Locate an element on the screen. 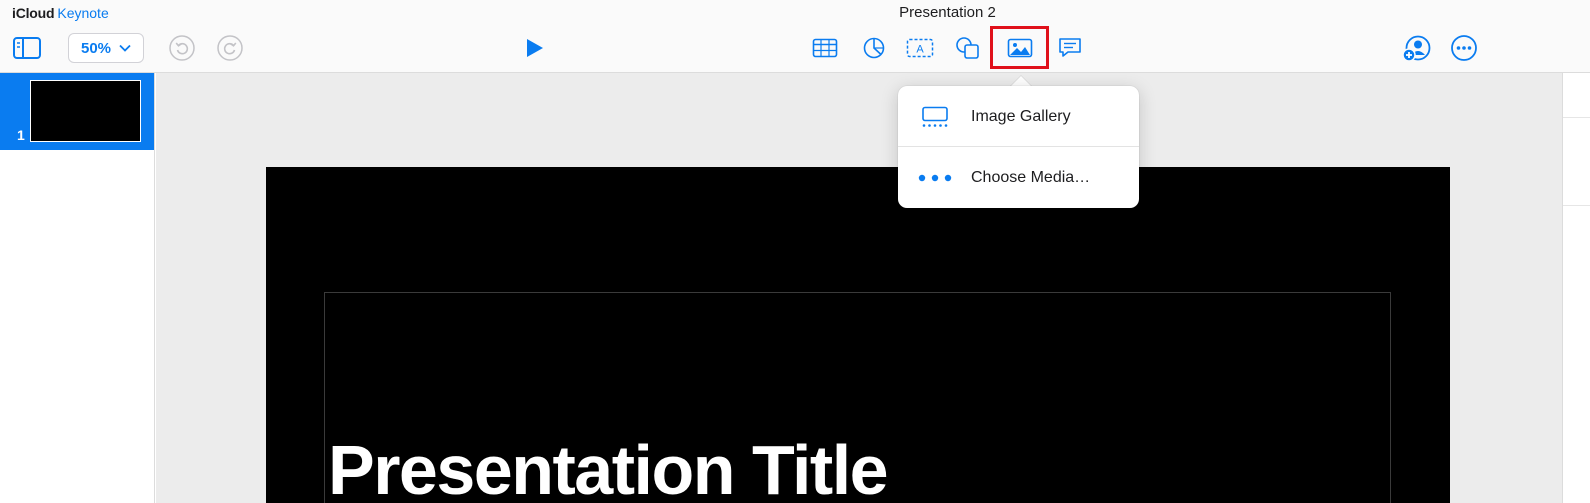 Image resolution: width=1590 pixels, height=503 pixels. insert-media-button is located at coordinates (1019, 47).